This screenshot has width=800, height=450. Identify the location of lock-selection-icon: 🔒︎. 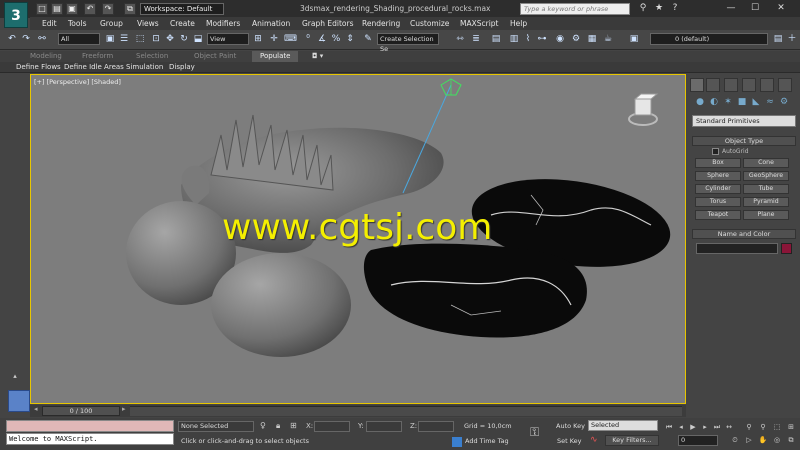
(278, 426).